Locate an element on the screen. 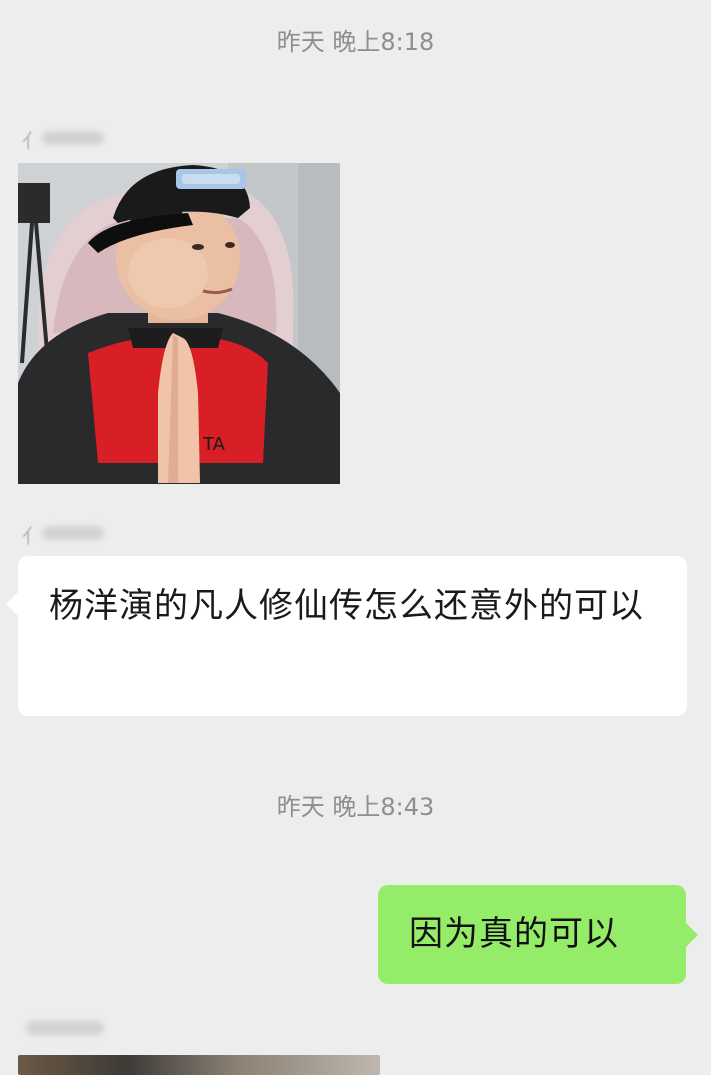 The height and width of the screenshot is (1075, 711). outgoing-message-bubble: 因为真的可以 is located at coordinates (538, 934).